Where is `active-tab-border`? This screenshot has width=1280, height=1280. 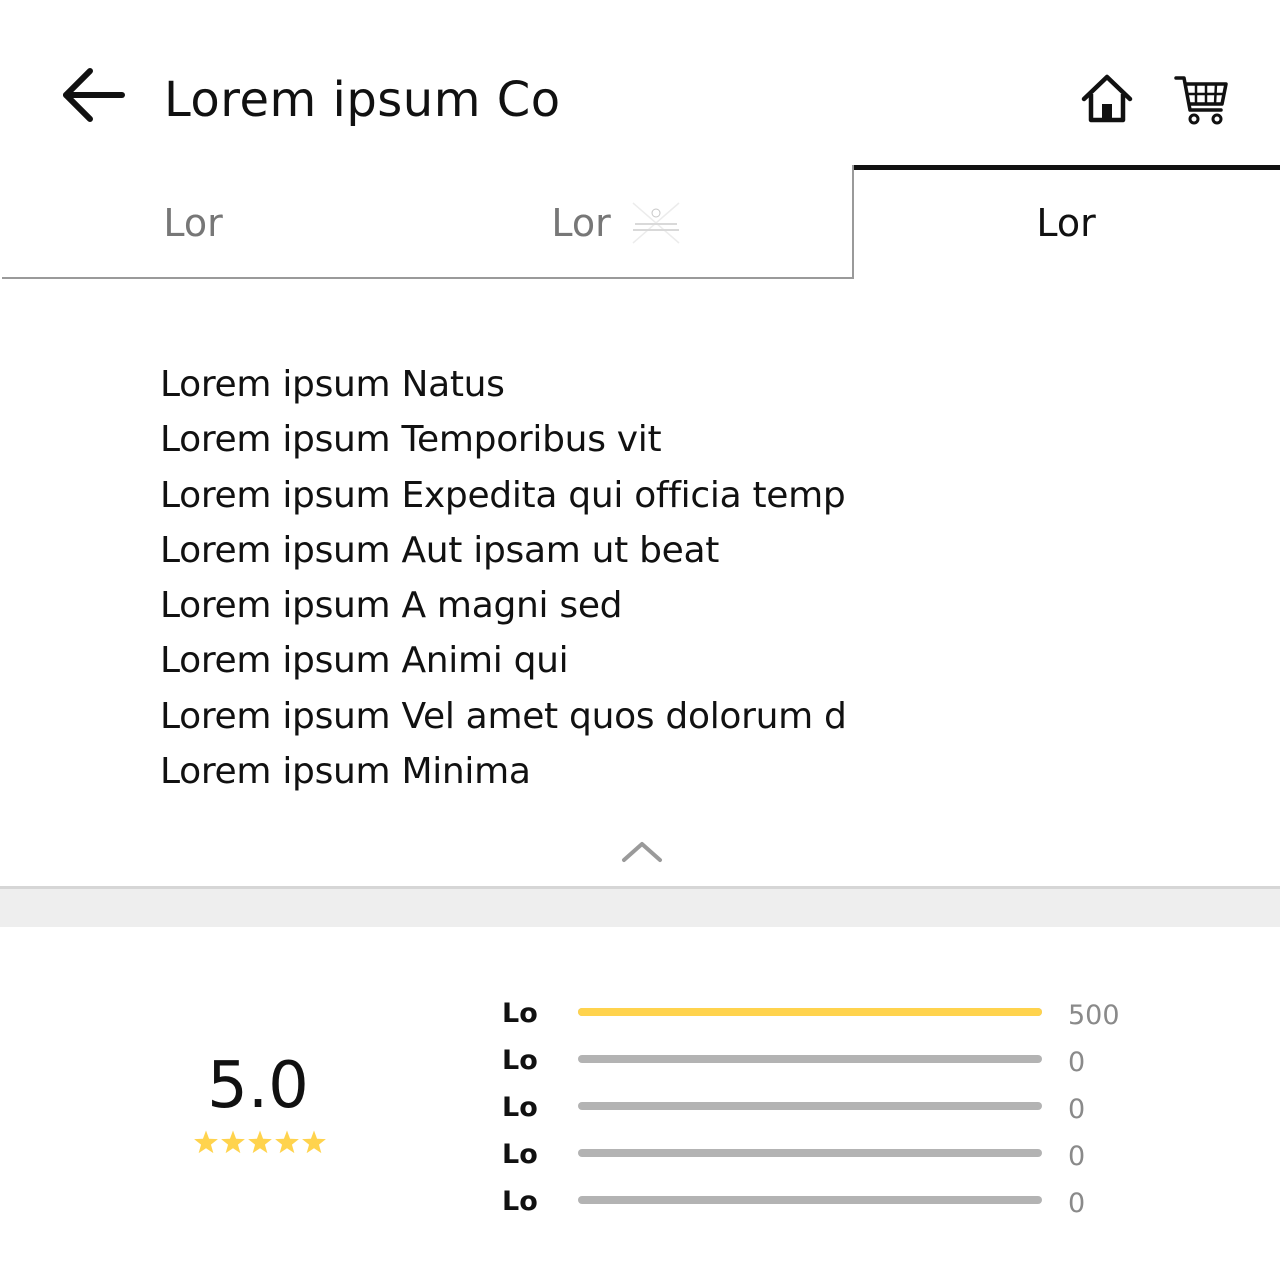
active-tab-border is located at coordinates (853, 222).